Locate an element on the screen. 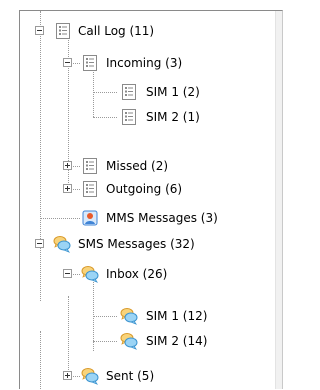 The image size is (320, 390). tree-node-call-log: Call Log (11) is located at coordinates (140, 31).